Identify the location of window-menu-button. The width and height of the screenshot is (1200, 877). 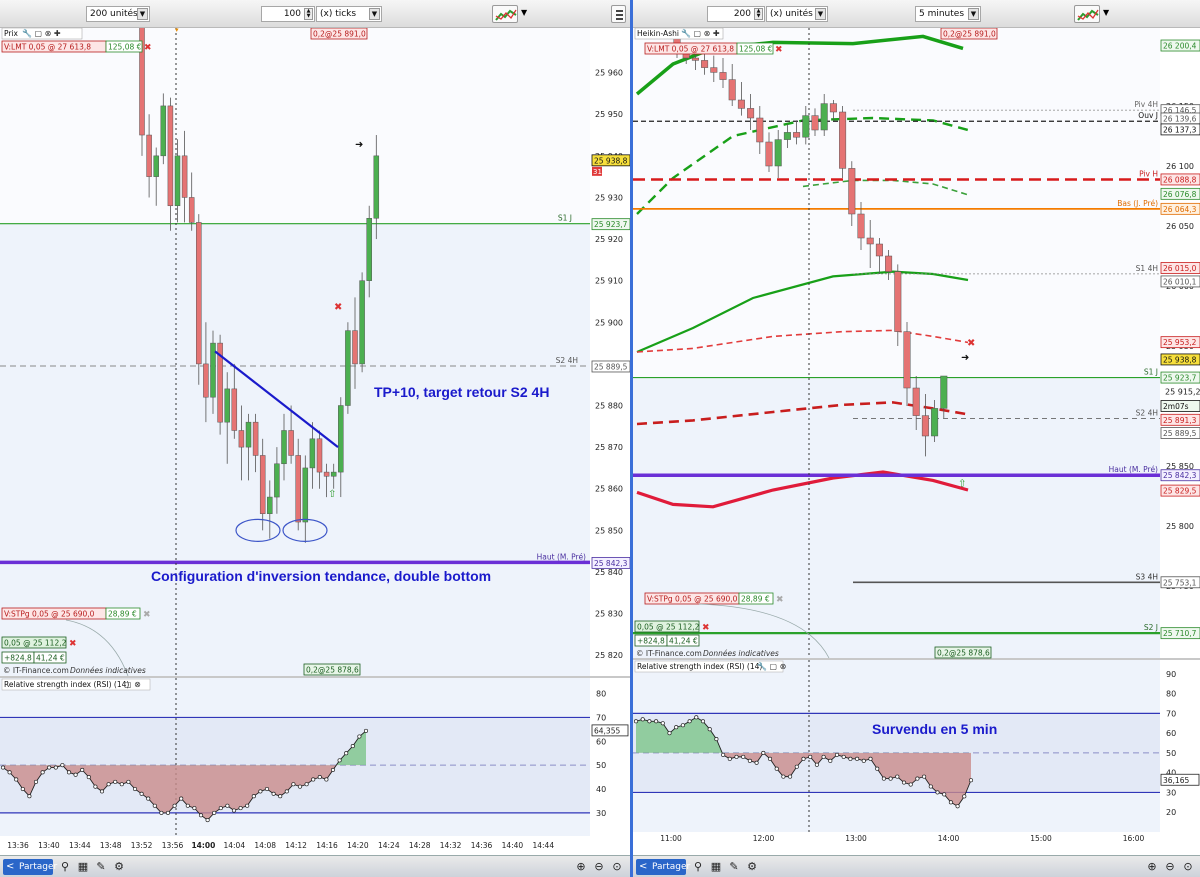
(618, 14).